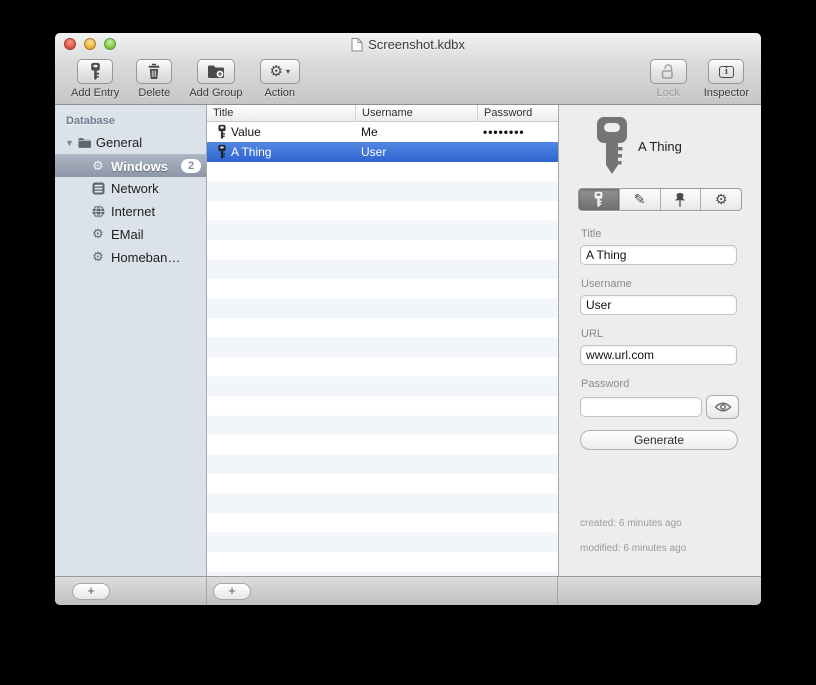 This screenshot has height=685, width=816. Describe the element at coordinates (416, 113) in the screenshot. I see `column-header-username: Username` at that location.